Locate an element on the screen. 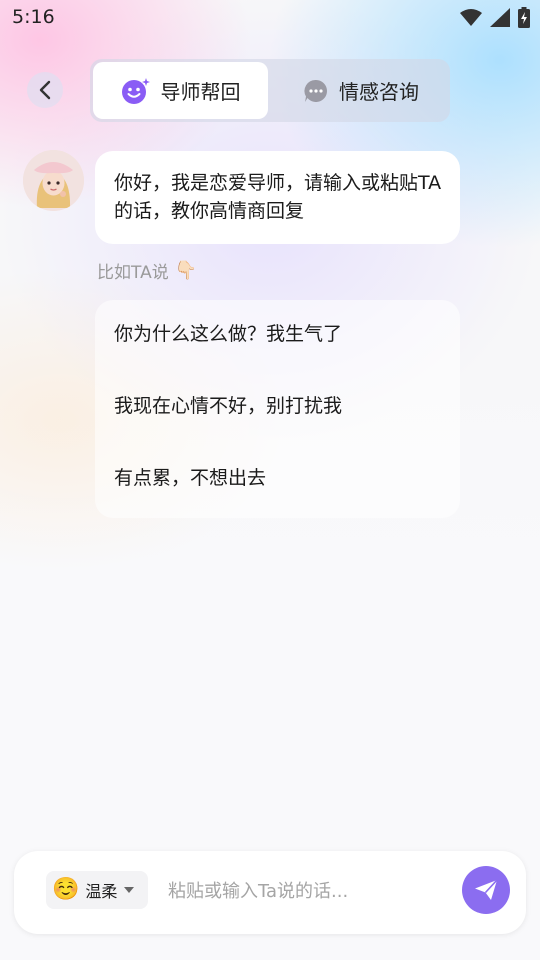 This screenshot has width=540, height=960. tab-mentor-reply-label: 导师帮回 is located at coordinates (200, 92).